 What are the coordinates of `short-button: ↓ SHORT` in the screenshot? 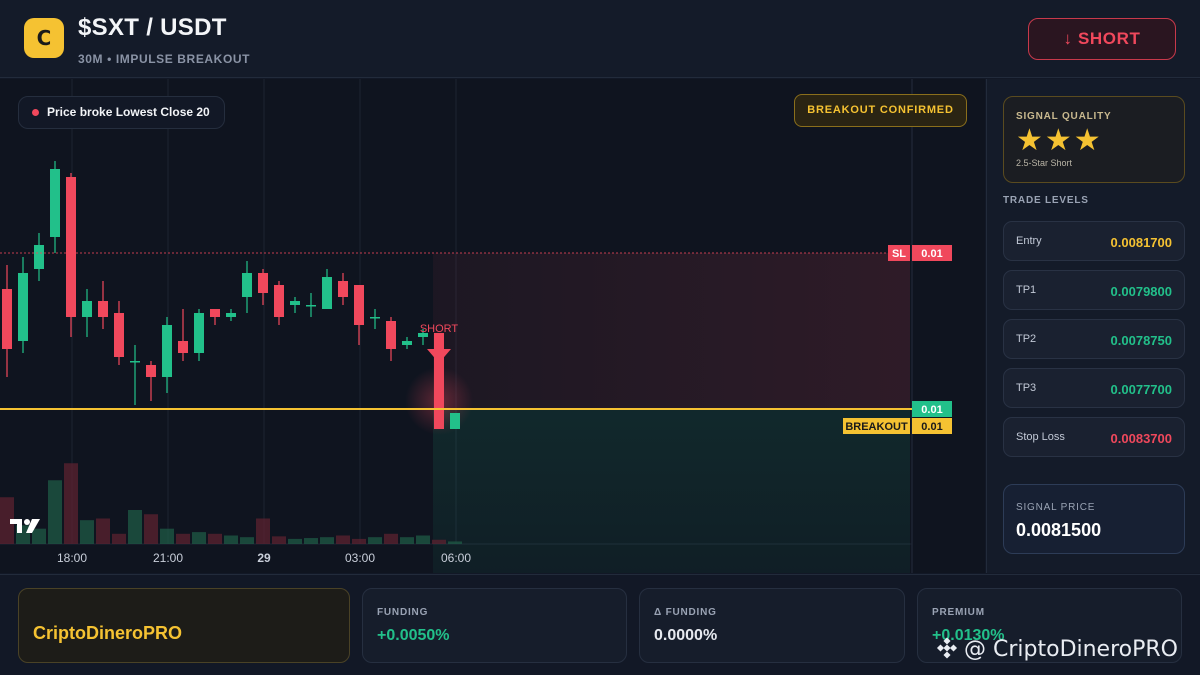 It's located at (1102, 39).